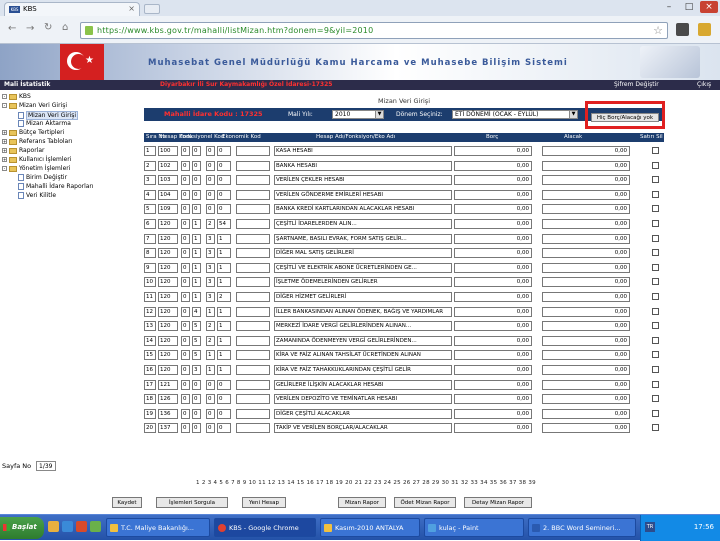 The image size is (720, 541). What do you see at coordinates (56, 186) in the screenshot?
I see `tree-item-mahalli-idare-raporlari: Mahalli İdare Raporları` at bounding box center [56, 186].